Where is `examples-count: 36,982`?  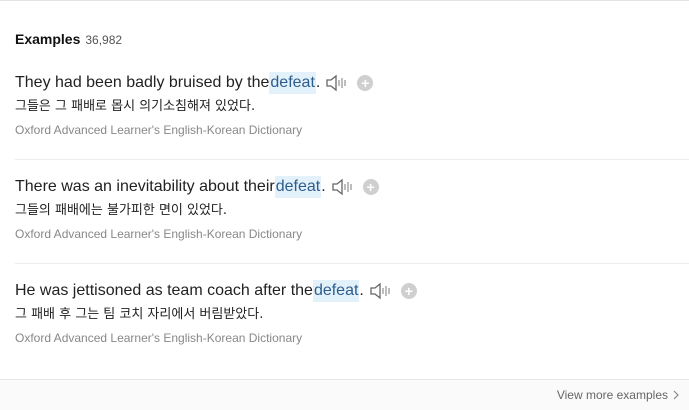
examples-count: 36,982 is located at coordinates (104, 40).